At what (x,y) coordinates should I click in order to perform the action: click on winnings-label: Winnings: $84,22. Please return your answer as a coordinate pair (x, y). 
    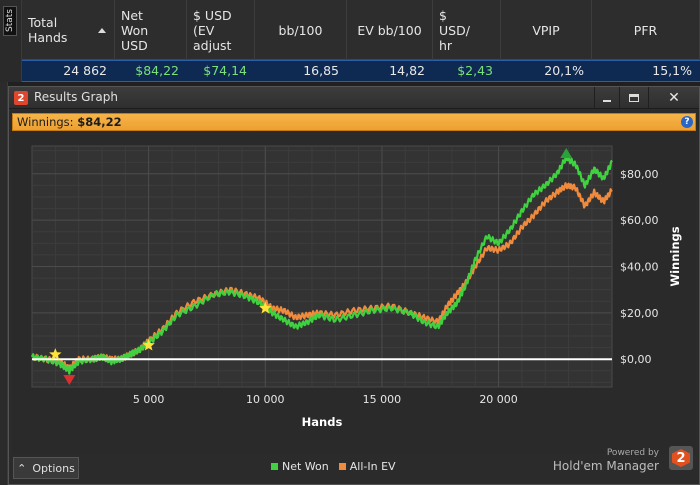
    Looking at the image, I should click on (69, 122).